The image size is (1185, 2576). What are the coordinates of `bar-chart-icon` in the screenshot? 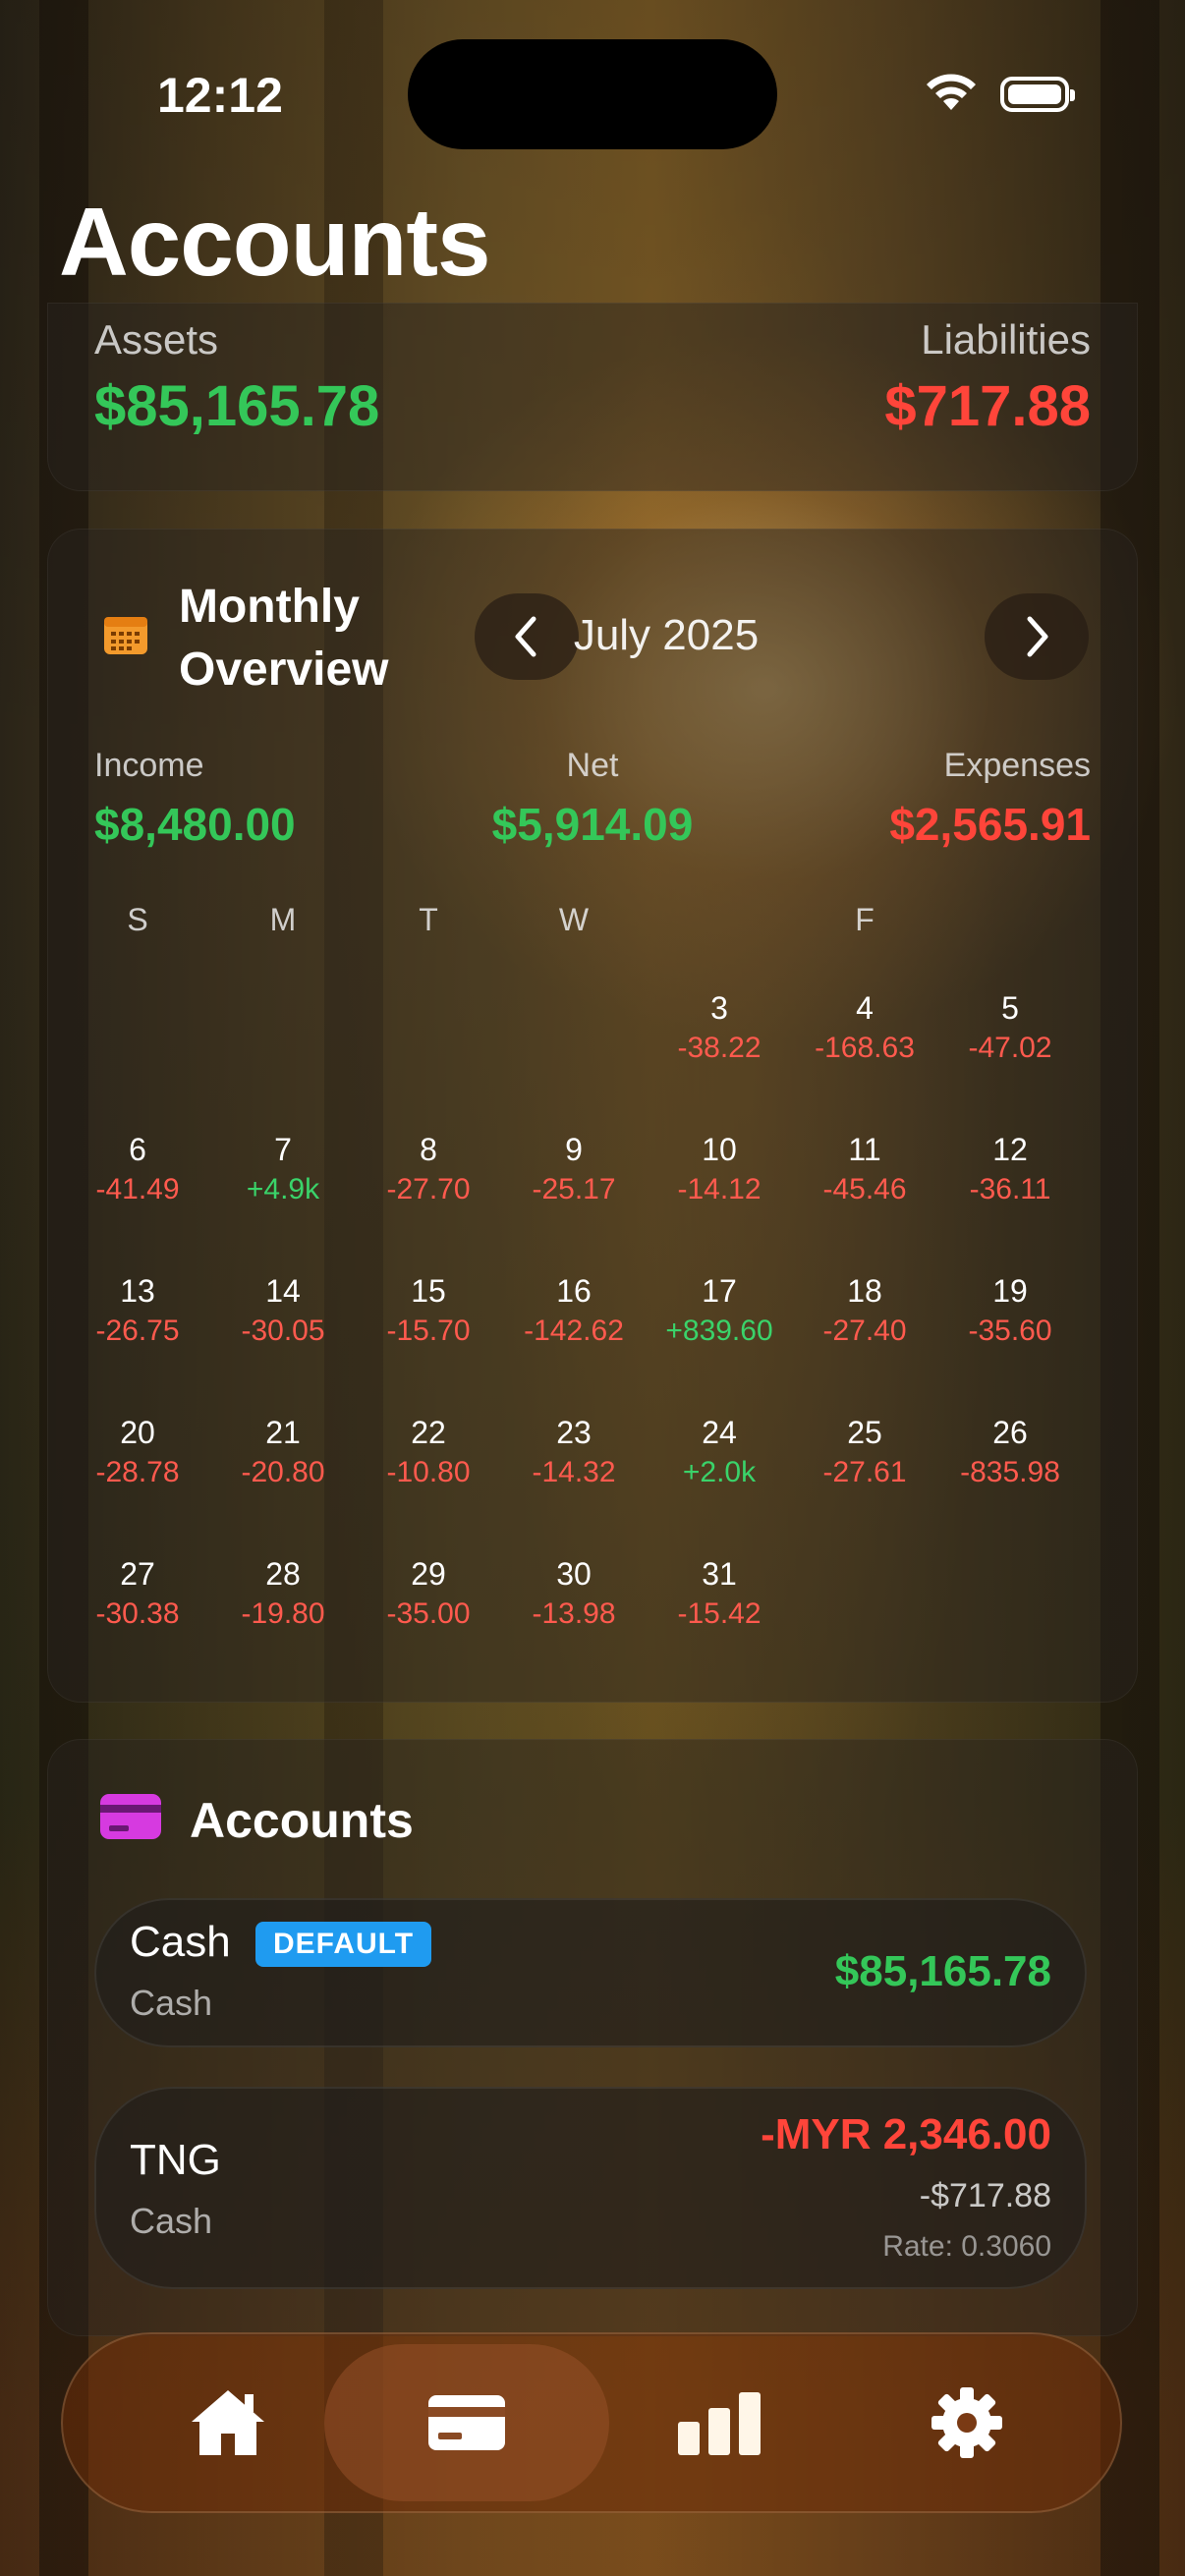 It's located at (720, 2423).